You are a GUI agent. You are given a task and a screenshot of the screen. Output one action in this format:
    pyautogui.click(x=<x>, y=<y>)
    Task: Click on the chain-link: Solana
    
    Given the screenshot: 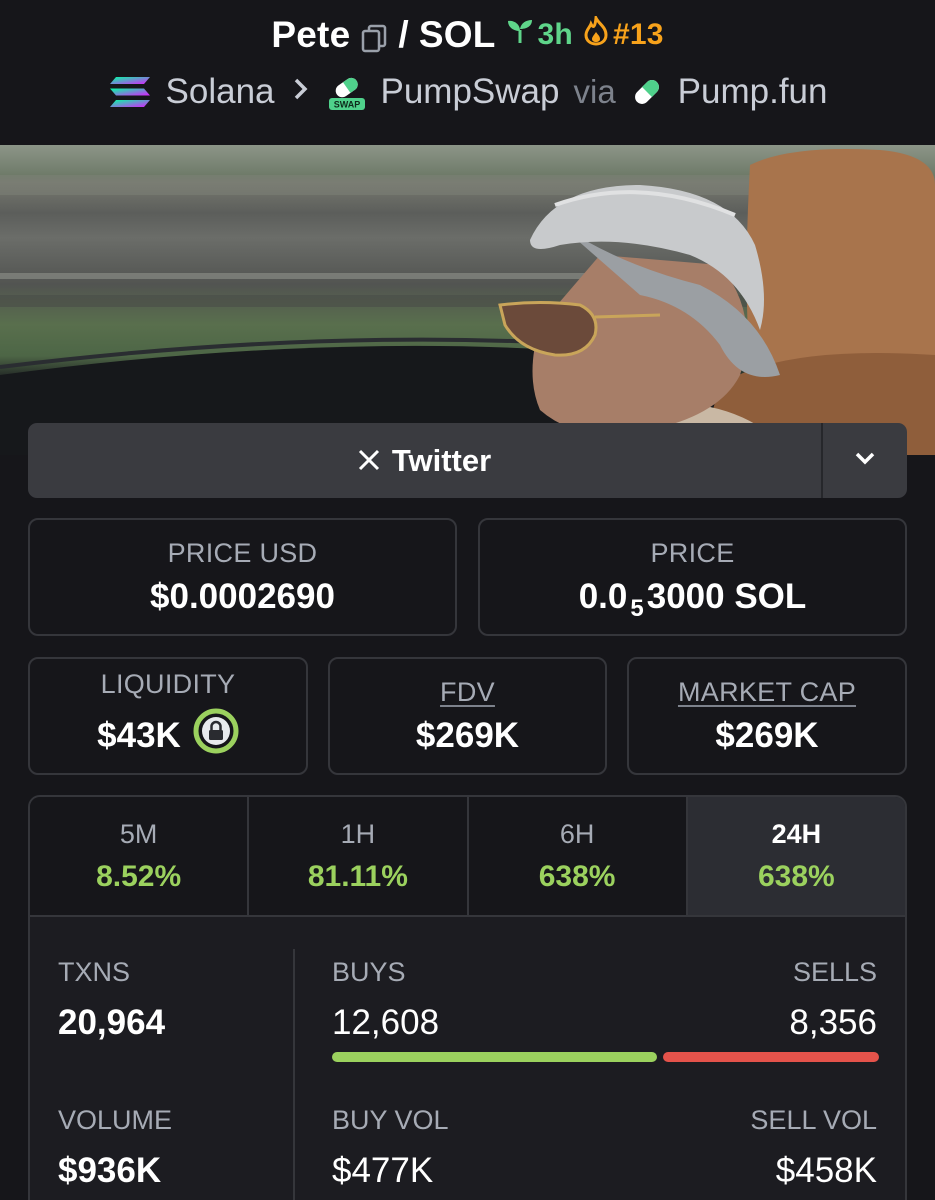 What is the action you would take?
    pyautogui.click(x=220, y=92)
    